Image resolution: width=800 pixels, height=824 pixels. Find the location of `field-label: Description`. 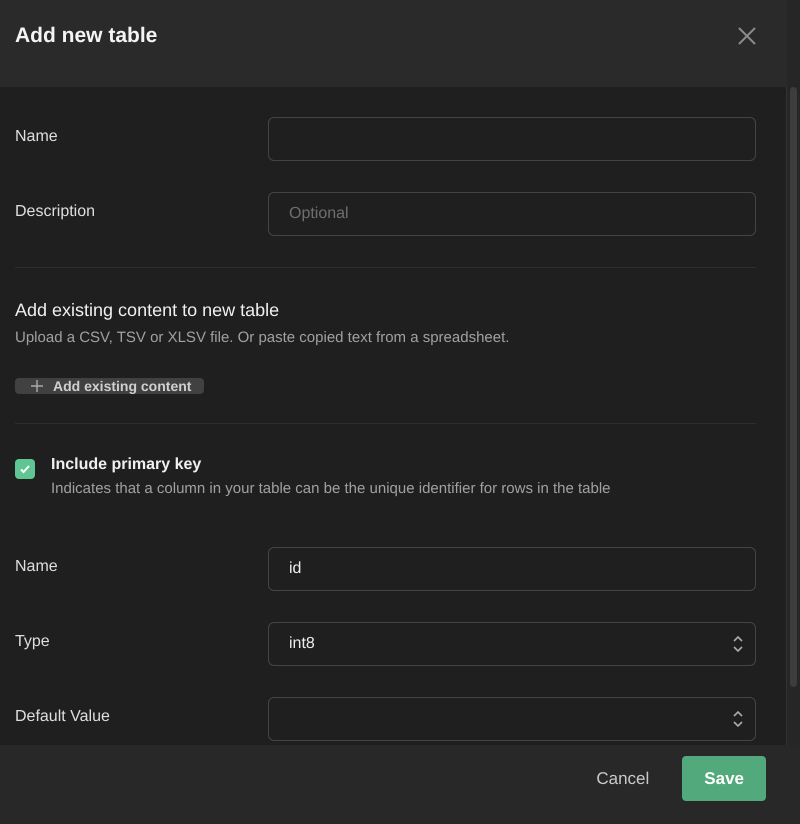

field-label: Description is located at coordinates (55, 212).